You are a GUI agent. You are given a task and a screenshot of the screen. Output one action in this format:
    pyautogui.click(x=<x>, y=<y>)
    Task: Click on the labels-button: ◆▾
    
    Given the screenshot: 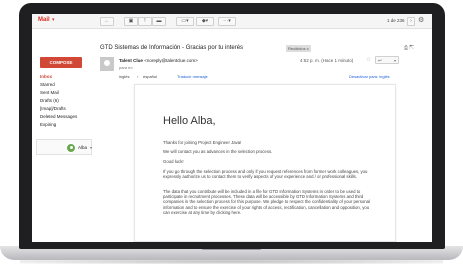 What is the action you would take?
    pyautogui.click(x=205, y=21)
    